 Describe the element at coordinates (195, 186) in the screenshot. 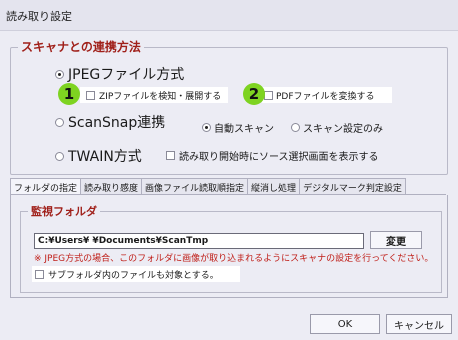

I see `tab-image-order: 画像ファイル読取順指定` at that location.